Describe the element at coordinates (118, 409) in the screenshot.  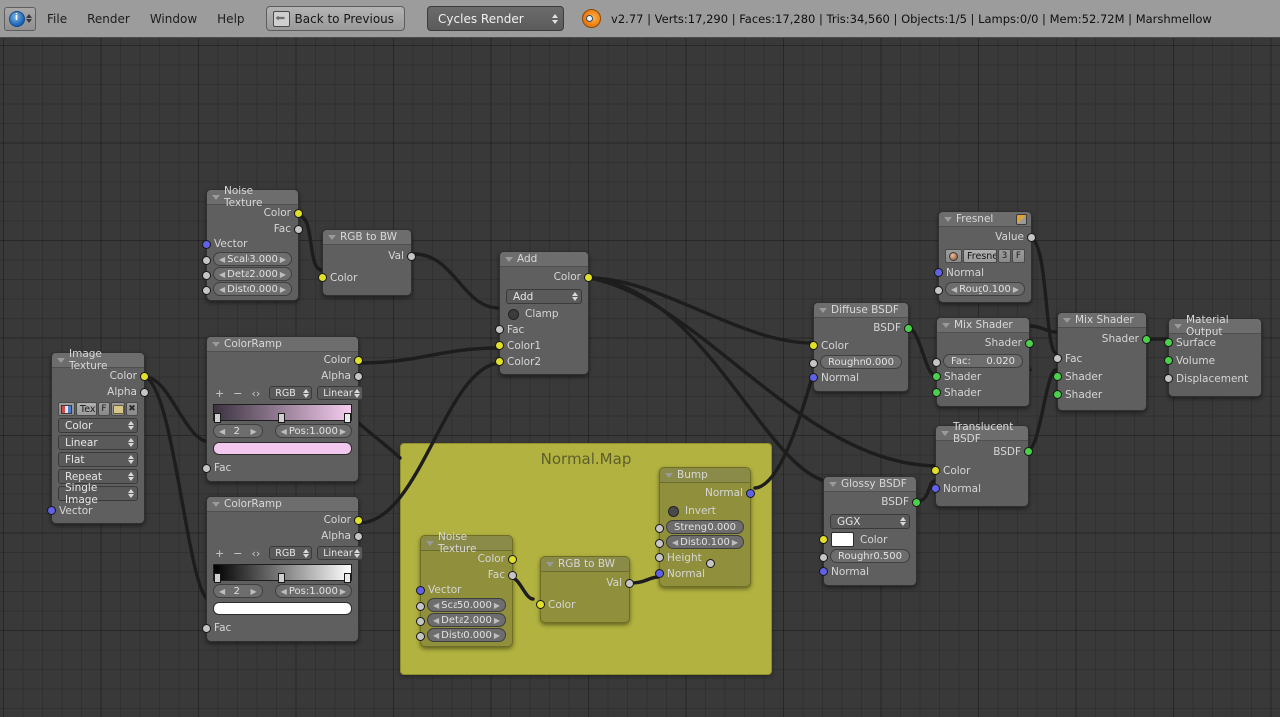
I see `open-image-button` at that location.